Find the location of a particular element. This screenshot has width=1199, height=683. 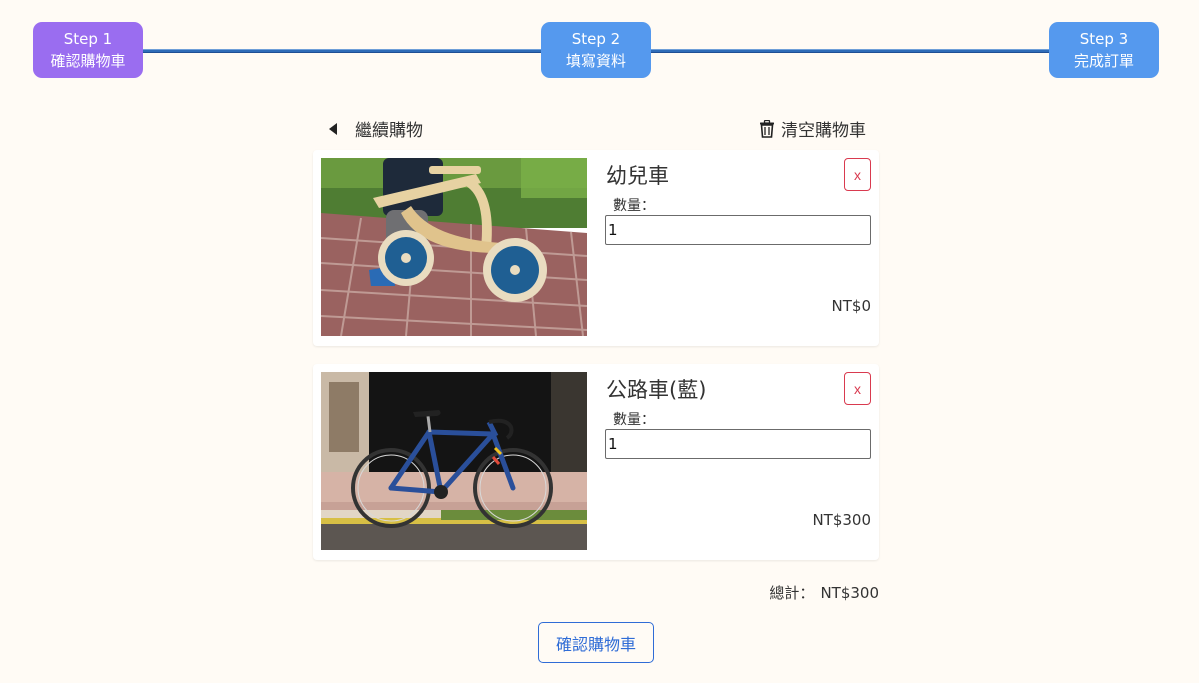

total-label: 總計： is located at coordinates (792, 593).